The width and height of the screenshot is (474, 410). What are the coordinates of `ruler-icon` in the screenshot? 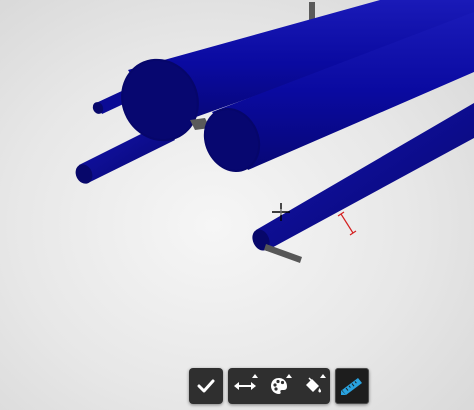 It's located at (351, 386).